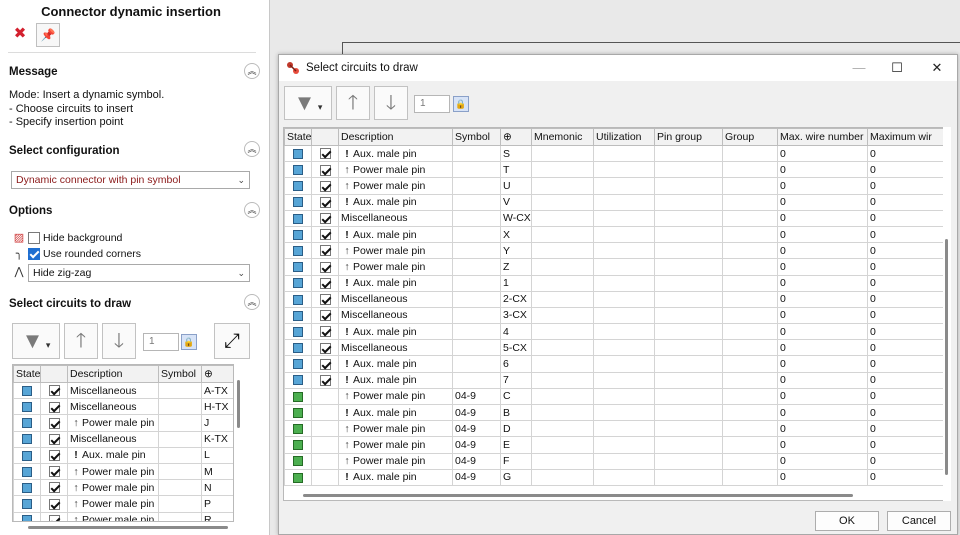 The height and width of the screenshot is (535, 960). What do you see at coordinates (562, 137) in the screenshot?
I see `column-header-mnemonic: Mnemonic` at bounding box center [562, 137].